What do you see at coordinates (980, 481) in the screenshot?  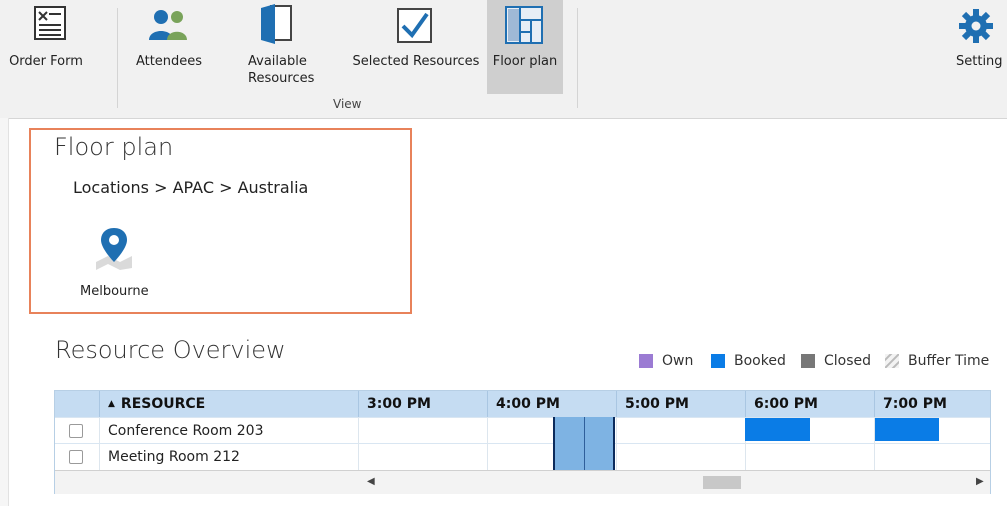 I see `scroll-right-arrow-icon: ▶` at bounding box center [980, 481].